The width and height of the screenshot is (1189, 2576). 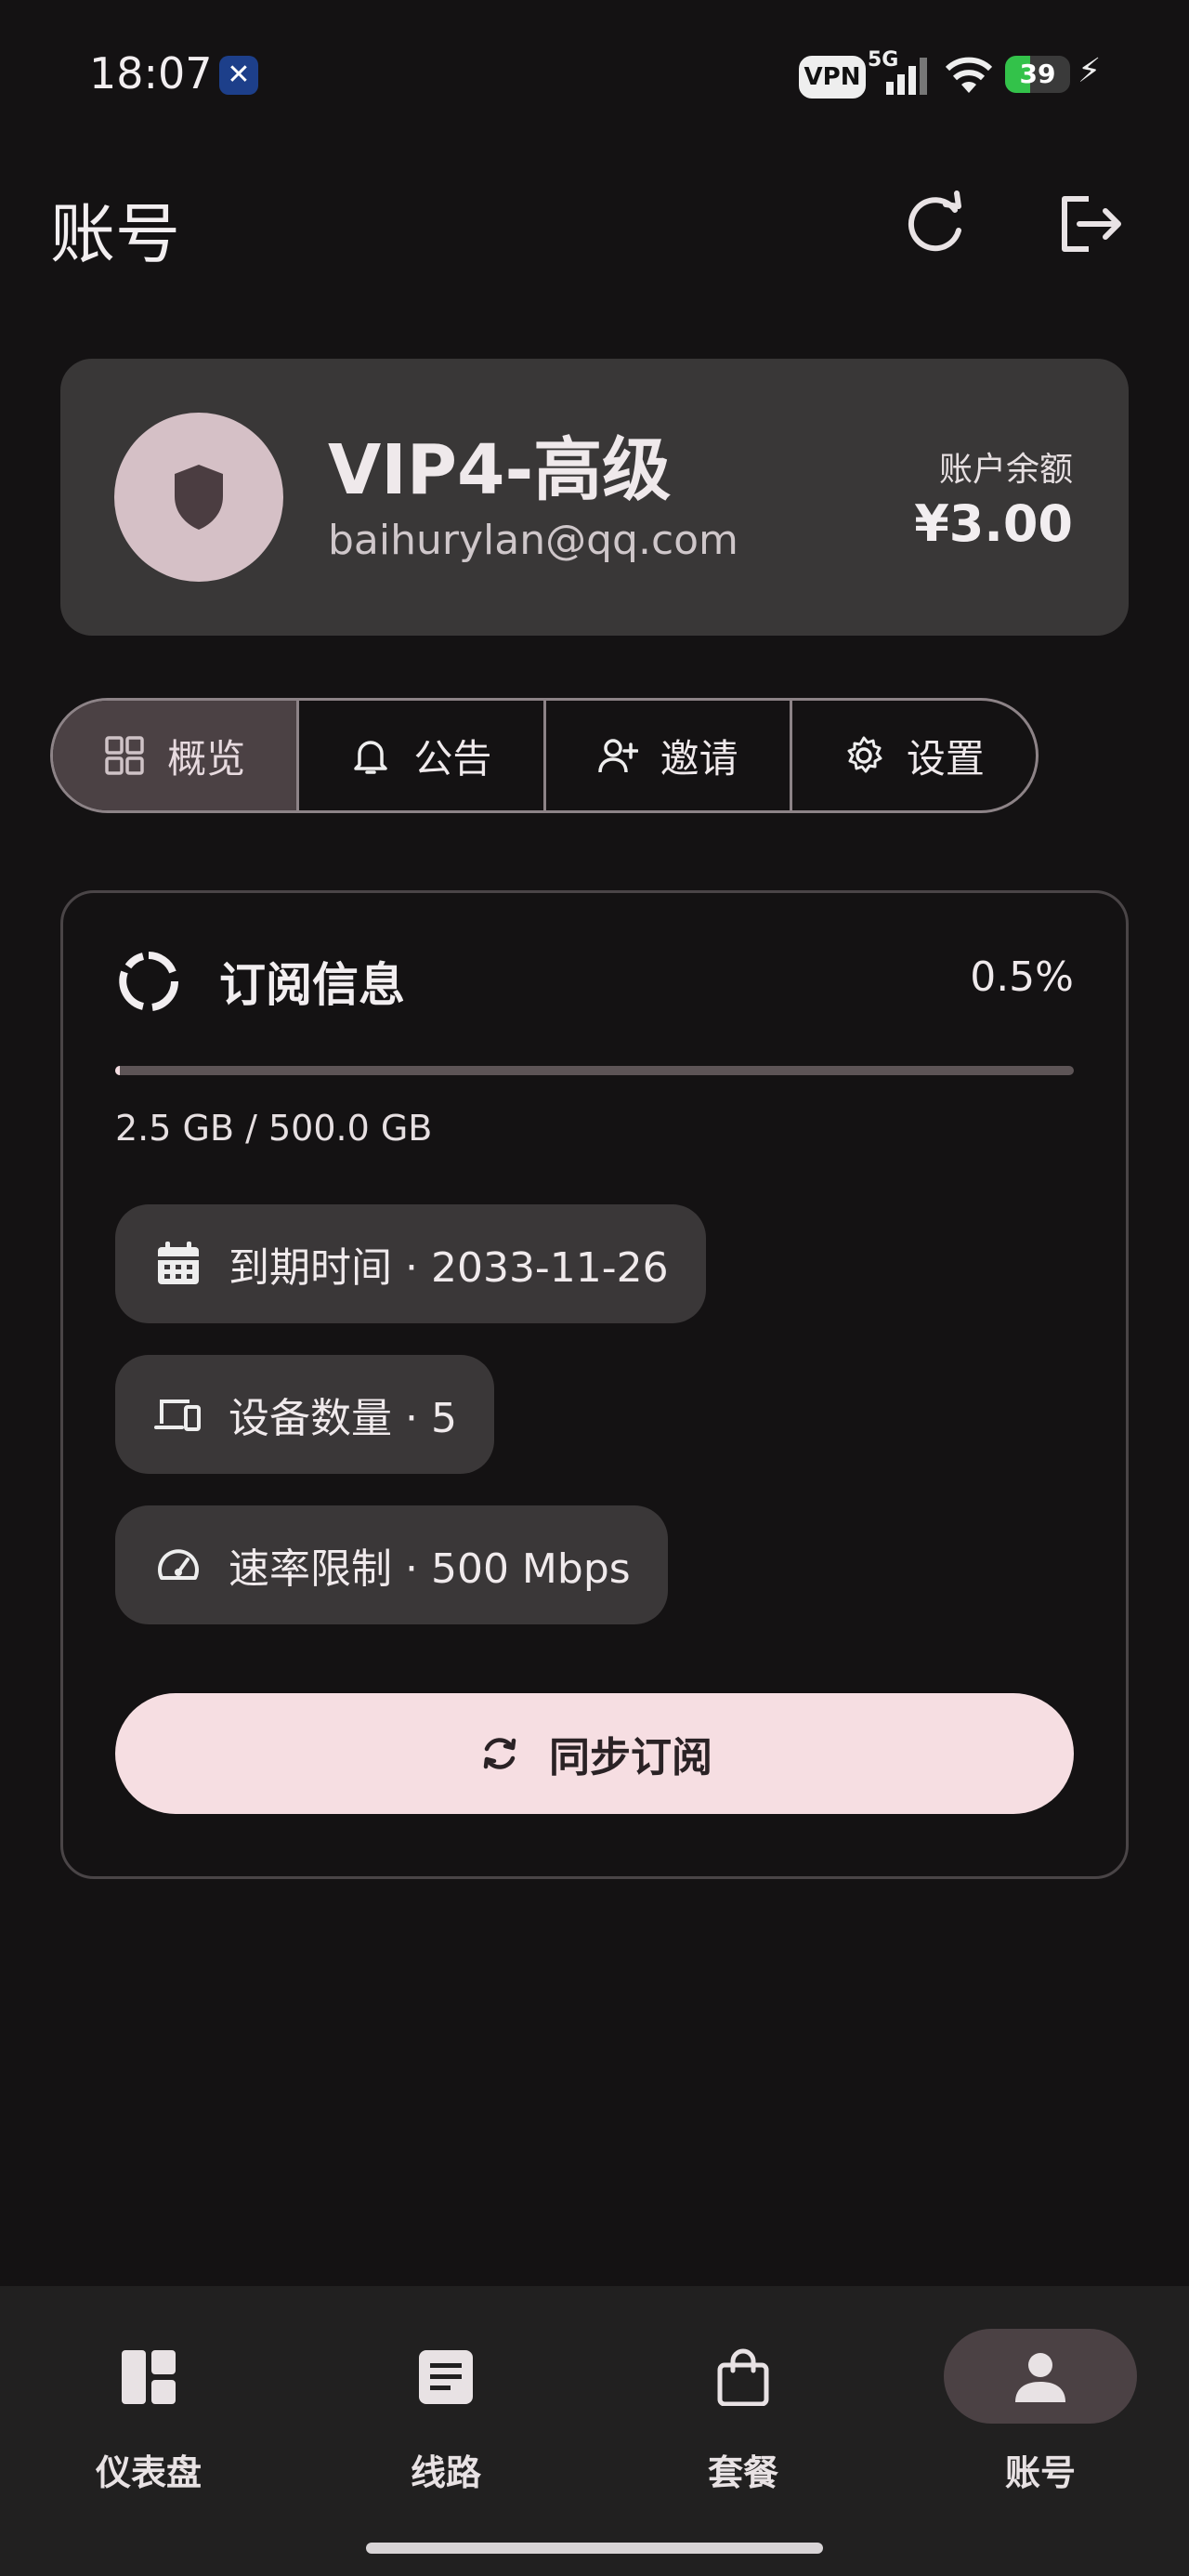 What do you see at coordinates (594, 2548) in the screenshot?
I see `home-indicator` at bounding box center [594, 2548].